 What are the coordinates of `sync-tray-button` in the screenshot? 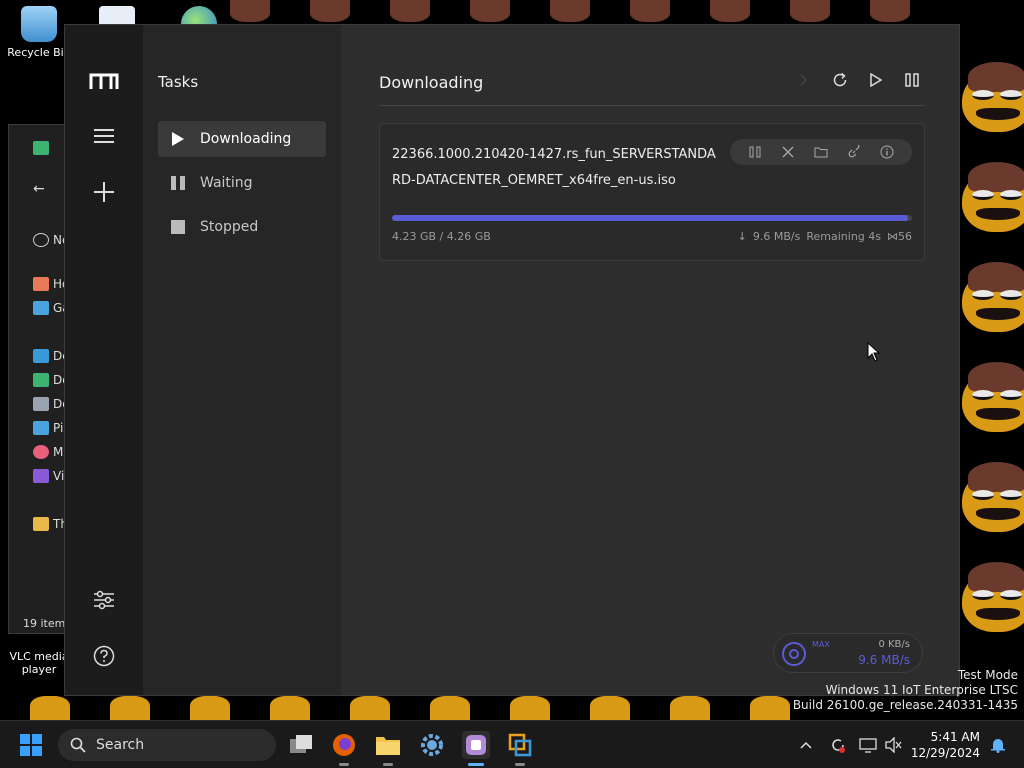 It's located at (838, 745).